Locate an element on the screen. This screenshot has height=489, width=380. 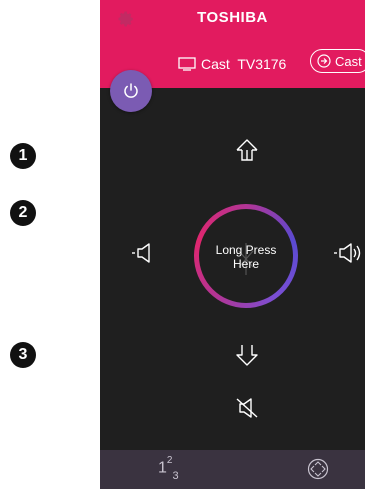
device-name: Cast TV3176 is located at coordinates (244, 64).